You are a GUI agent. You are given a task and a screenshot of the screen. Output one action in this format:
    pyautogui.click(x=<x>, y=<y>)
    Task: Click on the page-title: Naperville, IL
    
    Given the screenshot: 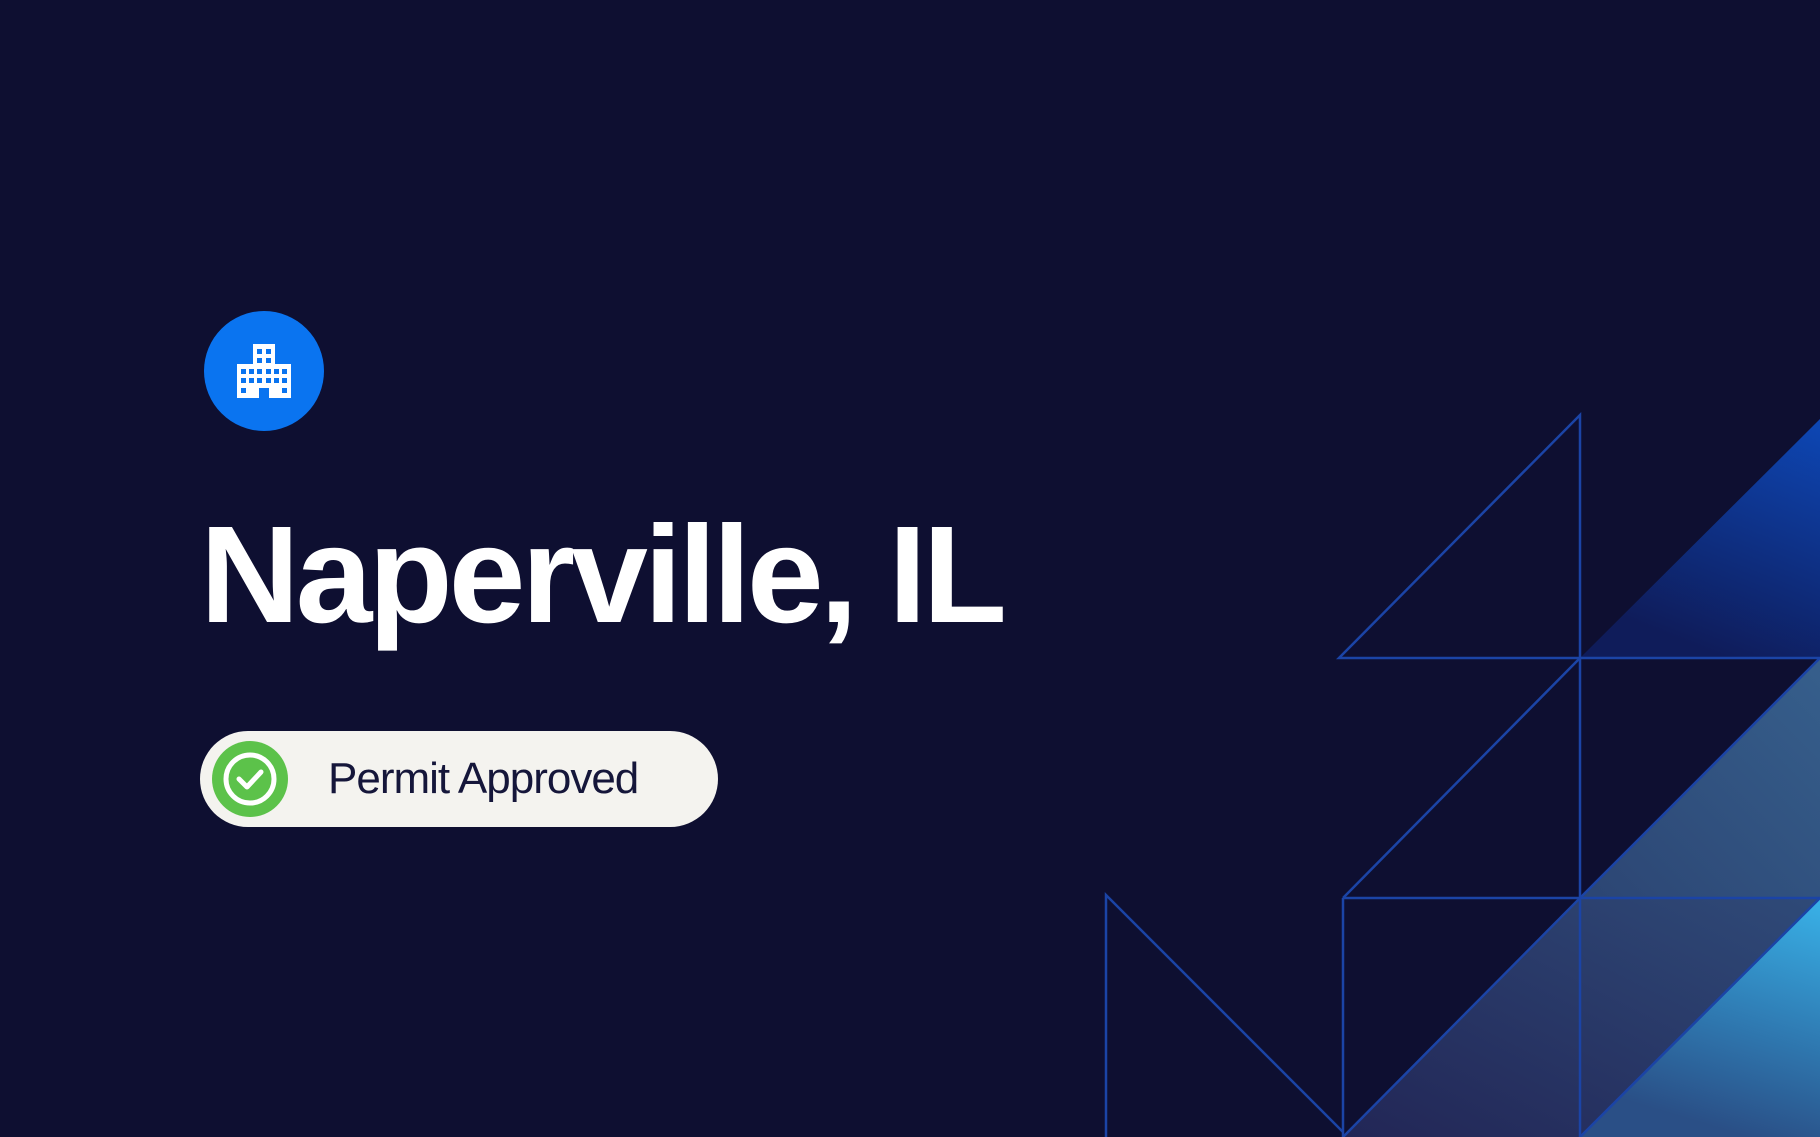 What is the action you would take?
    pyautogui.click(x=603, y=575)
    